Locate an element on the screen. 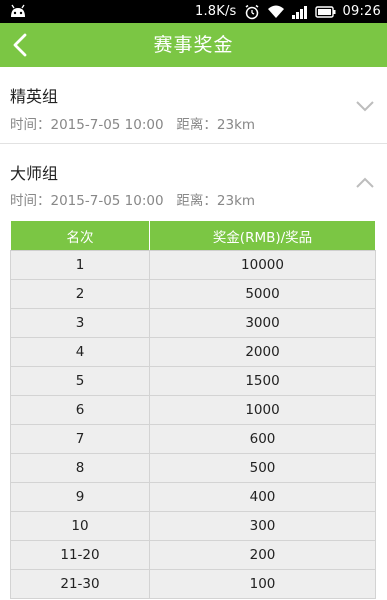 This screenshot has width=387, height=600. rank-cell: 1 is located at coordinates (80, 265).